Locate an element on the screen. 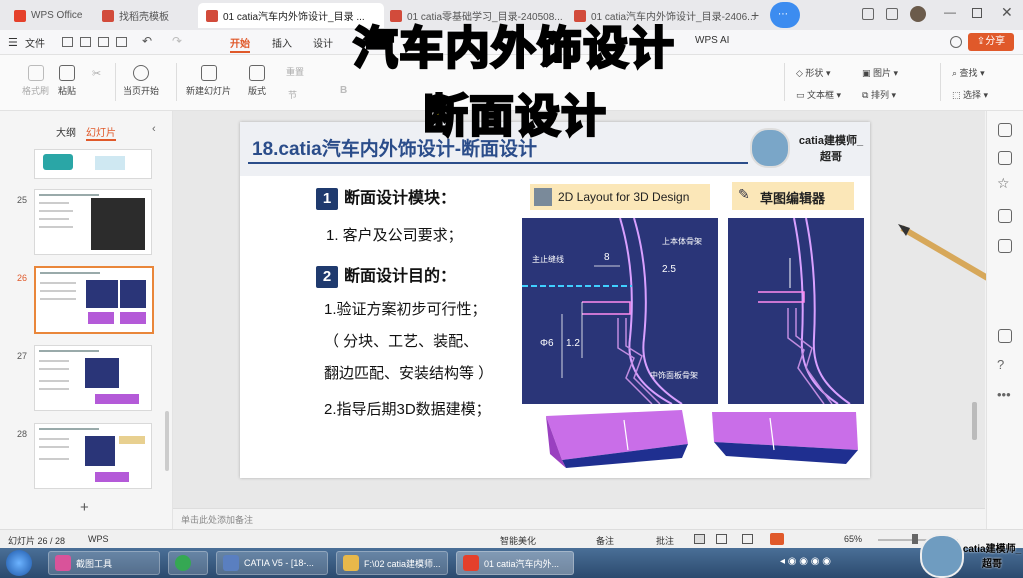  beautify-button: 智能美化 is located at coordinates (518, 540).